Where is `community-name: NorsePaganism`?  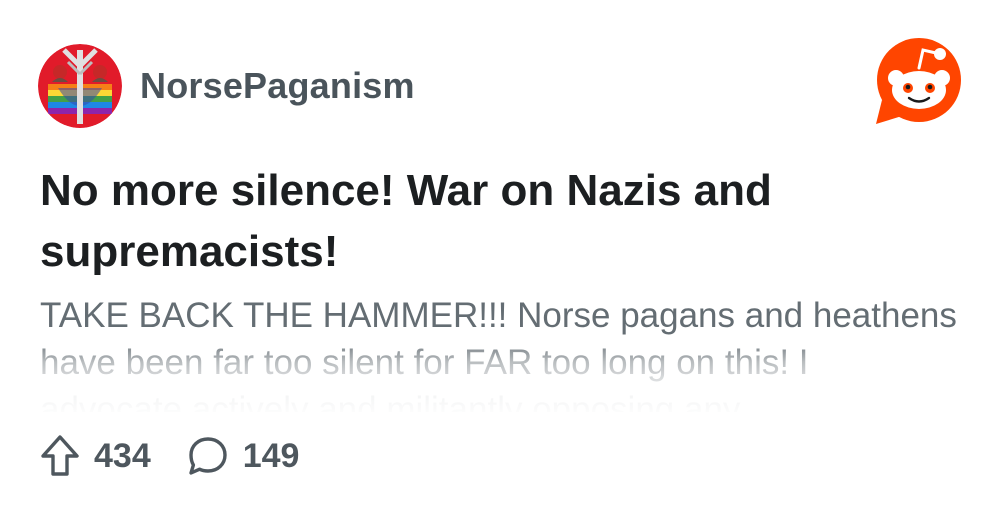 community-name: NorsePaganism is located at coordinates (277, 86).